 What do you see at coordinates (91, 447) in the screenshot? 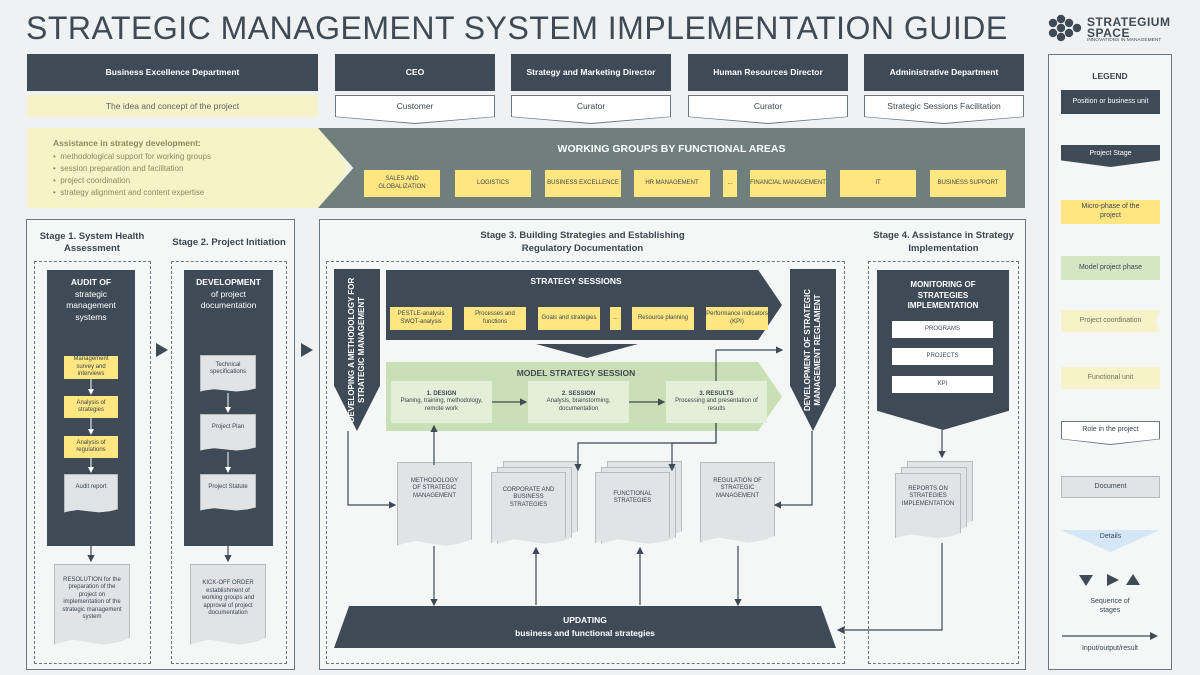
I see `audit-step: Analysis of regulations` at bounding box center [91, 447].